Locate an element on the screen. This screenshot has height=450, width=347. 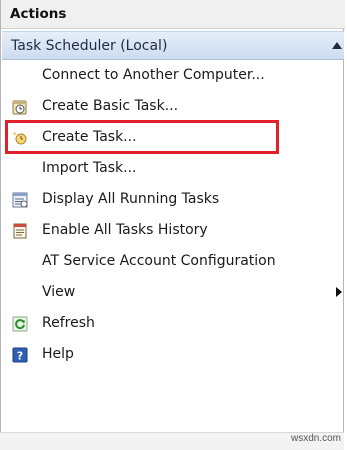
action-display-running-tasks: Display All Running Tasks is located at coordinates (173, 200).